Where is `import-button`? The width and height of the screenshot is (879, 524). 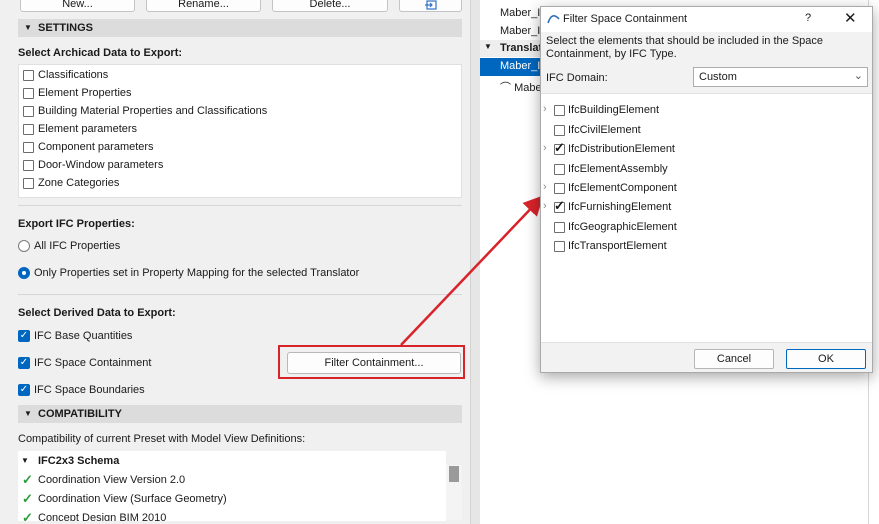
import-button is located at coordinates (430, 6).